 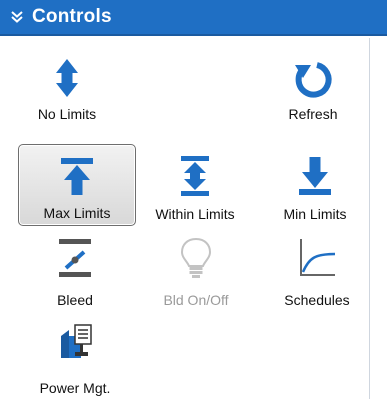 I want to click on refresh-button: Refresh, so click(x=313, y=85).